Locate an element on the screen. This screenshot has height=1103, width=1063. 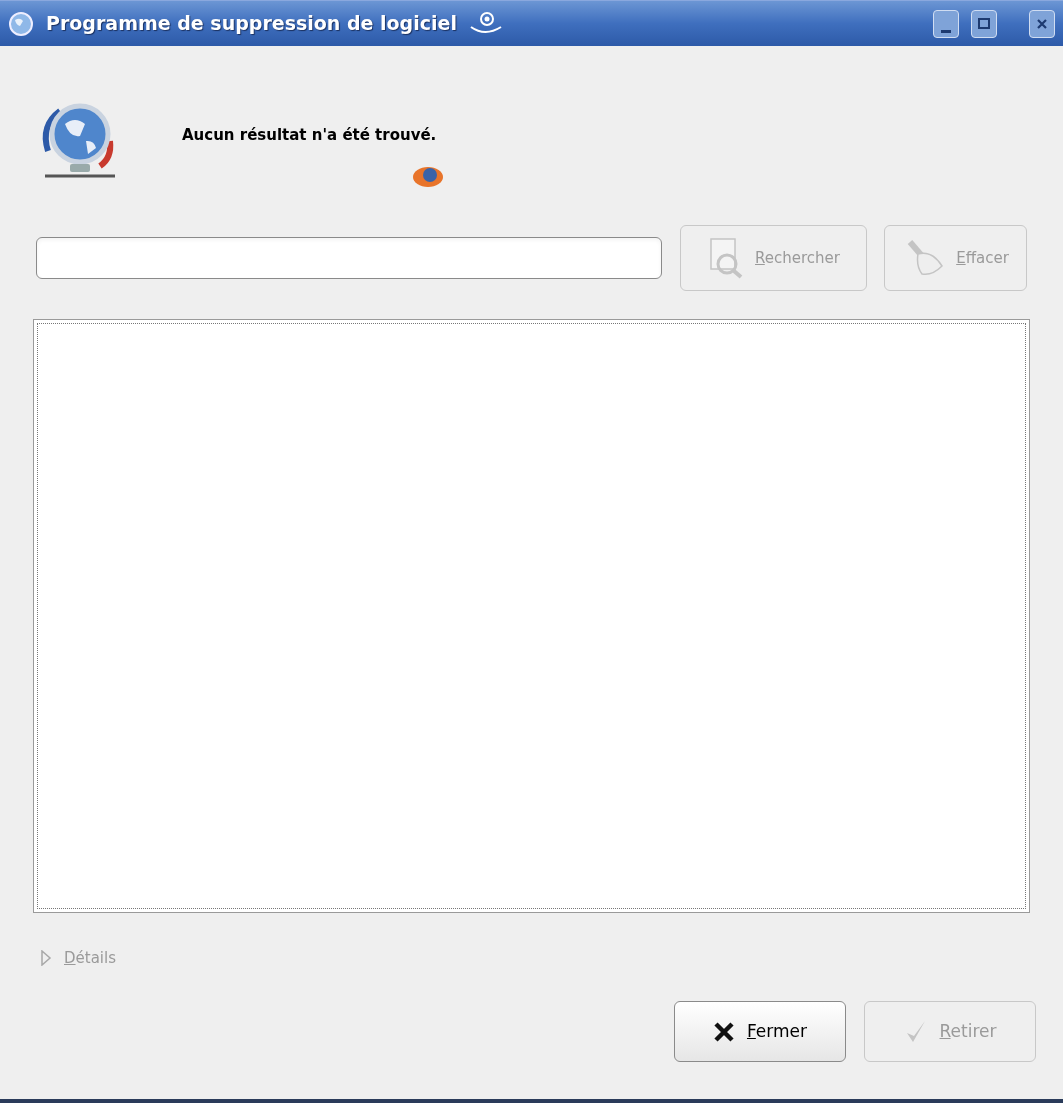
close-icon is located at coordinates (1042, 23).